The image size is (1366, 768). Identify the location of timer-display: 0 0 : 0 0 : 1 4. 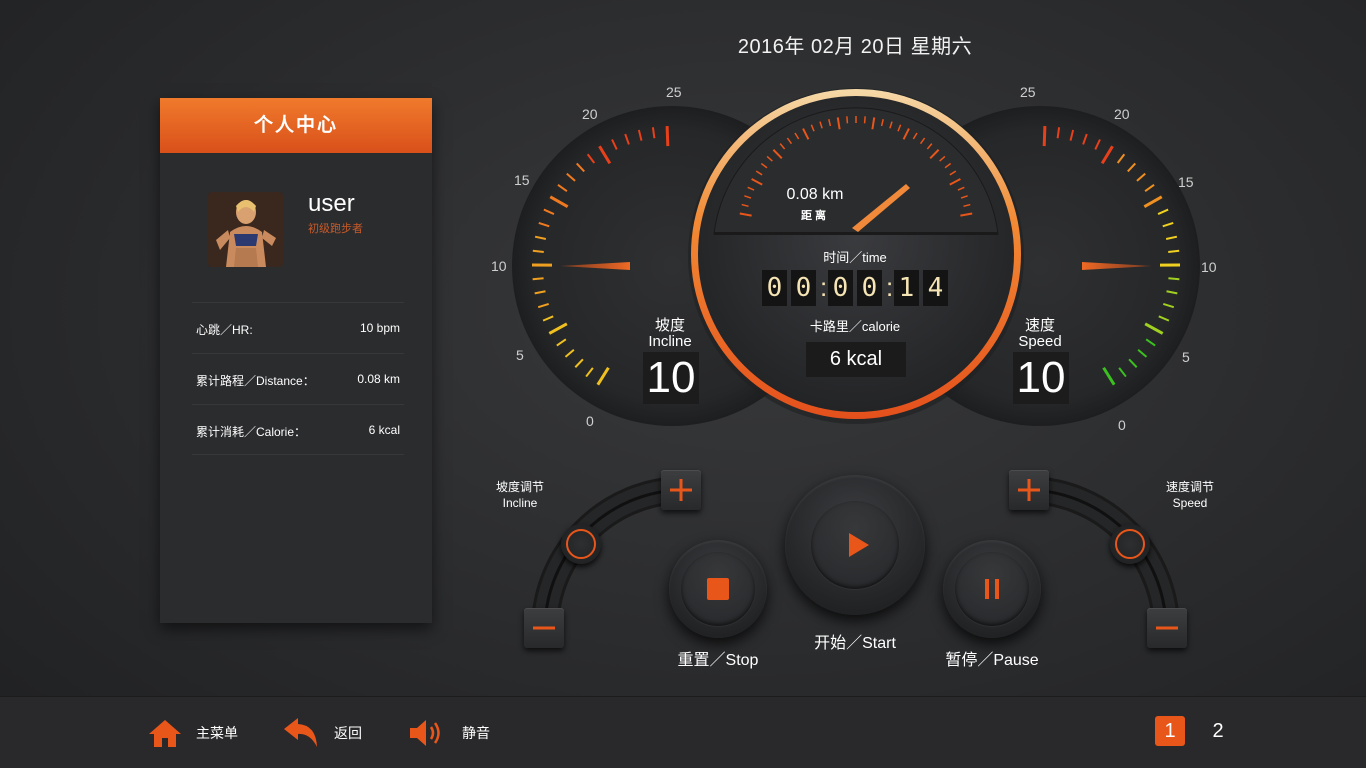
(855, 289).